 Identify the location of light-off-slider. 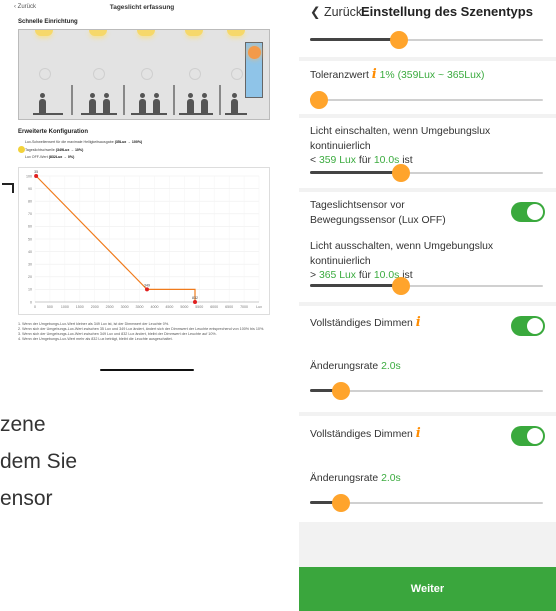
(426, 286).